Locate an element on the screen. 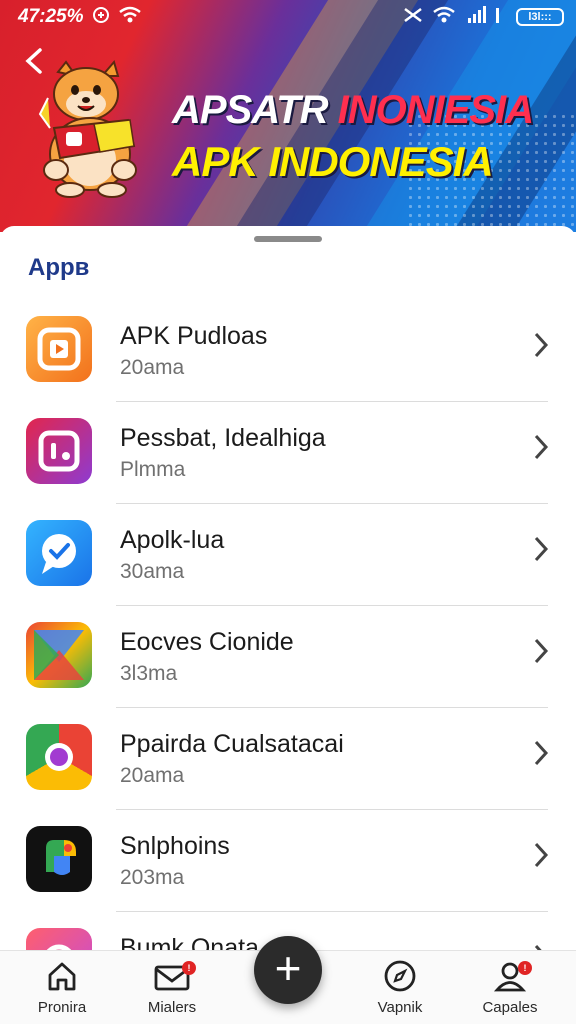  nav-profile: ! Capales is located at coordinates (510, 990).